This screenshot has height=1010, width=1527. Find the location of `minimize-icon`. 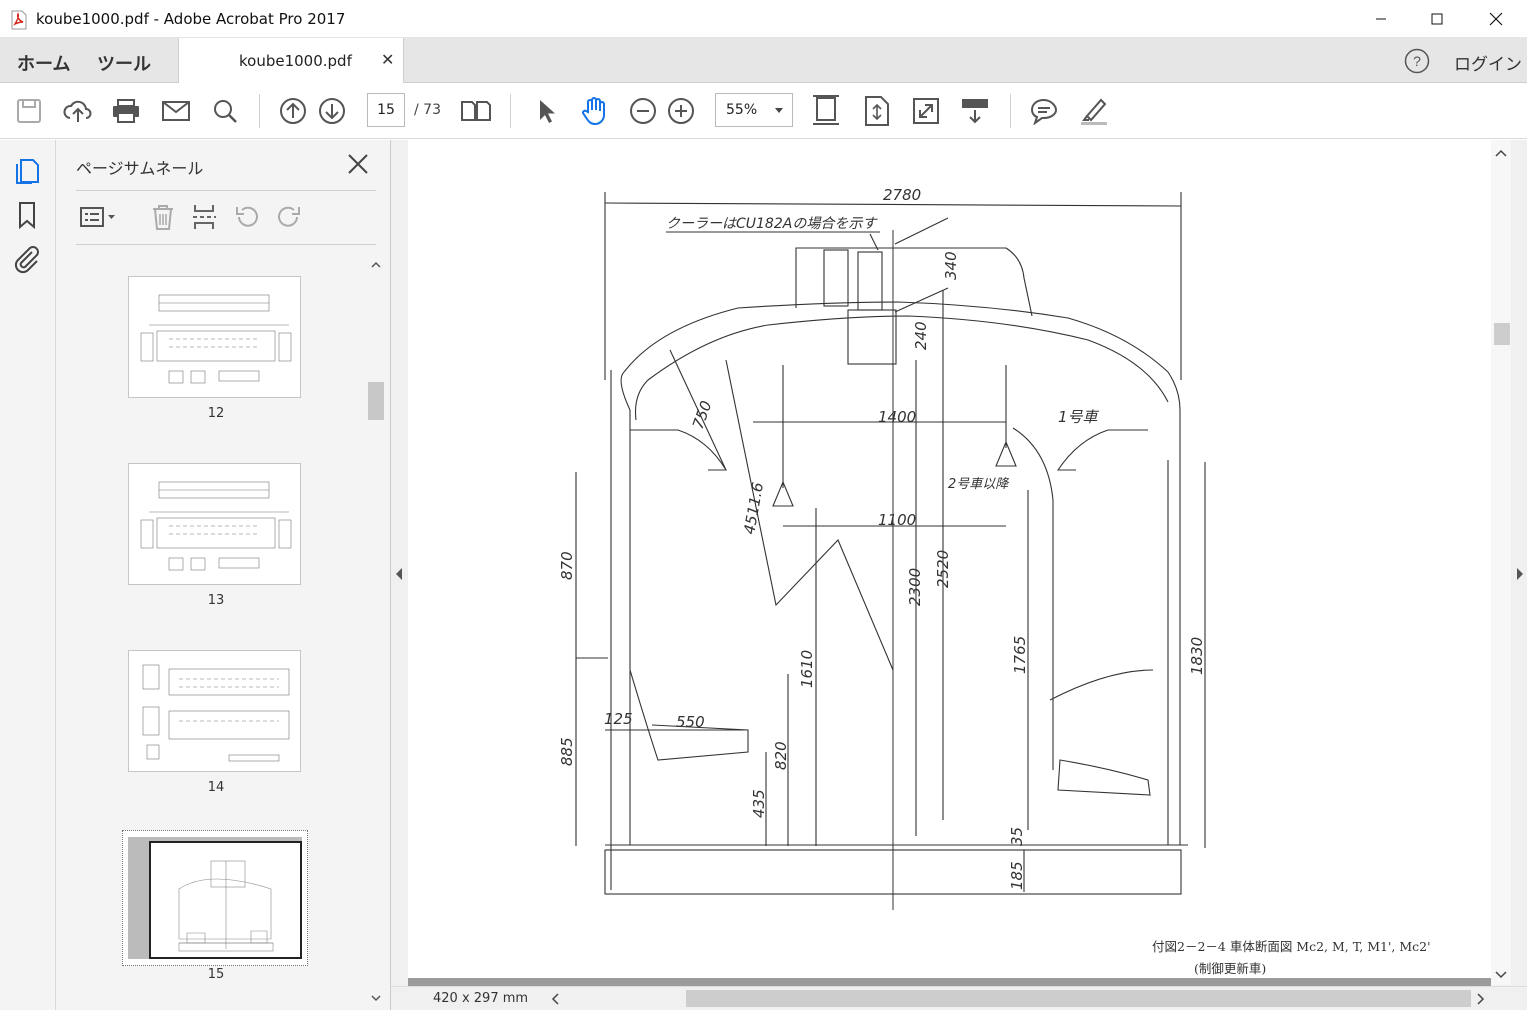

minimize-icon is located at coordinates (1381, 19).